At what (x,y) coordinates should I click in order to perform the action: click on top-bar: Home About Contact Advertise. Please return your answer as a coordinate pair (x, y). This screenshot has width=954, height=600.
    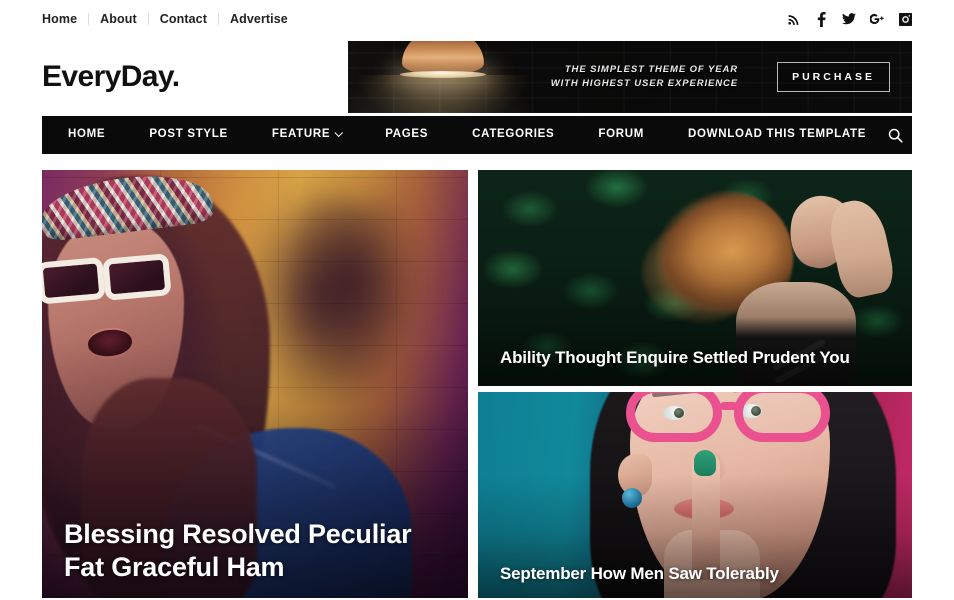
    Looking at the image, I should click on (477, 19).